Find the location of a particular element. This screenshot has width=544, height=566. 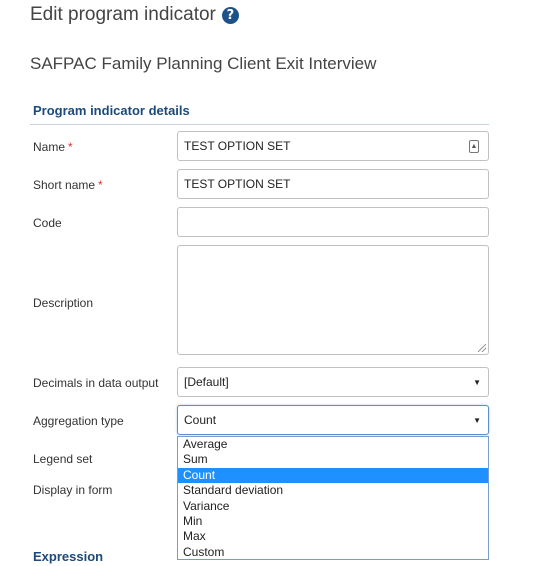

short-name-label: Short name * is located at coordinates (68, 185).